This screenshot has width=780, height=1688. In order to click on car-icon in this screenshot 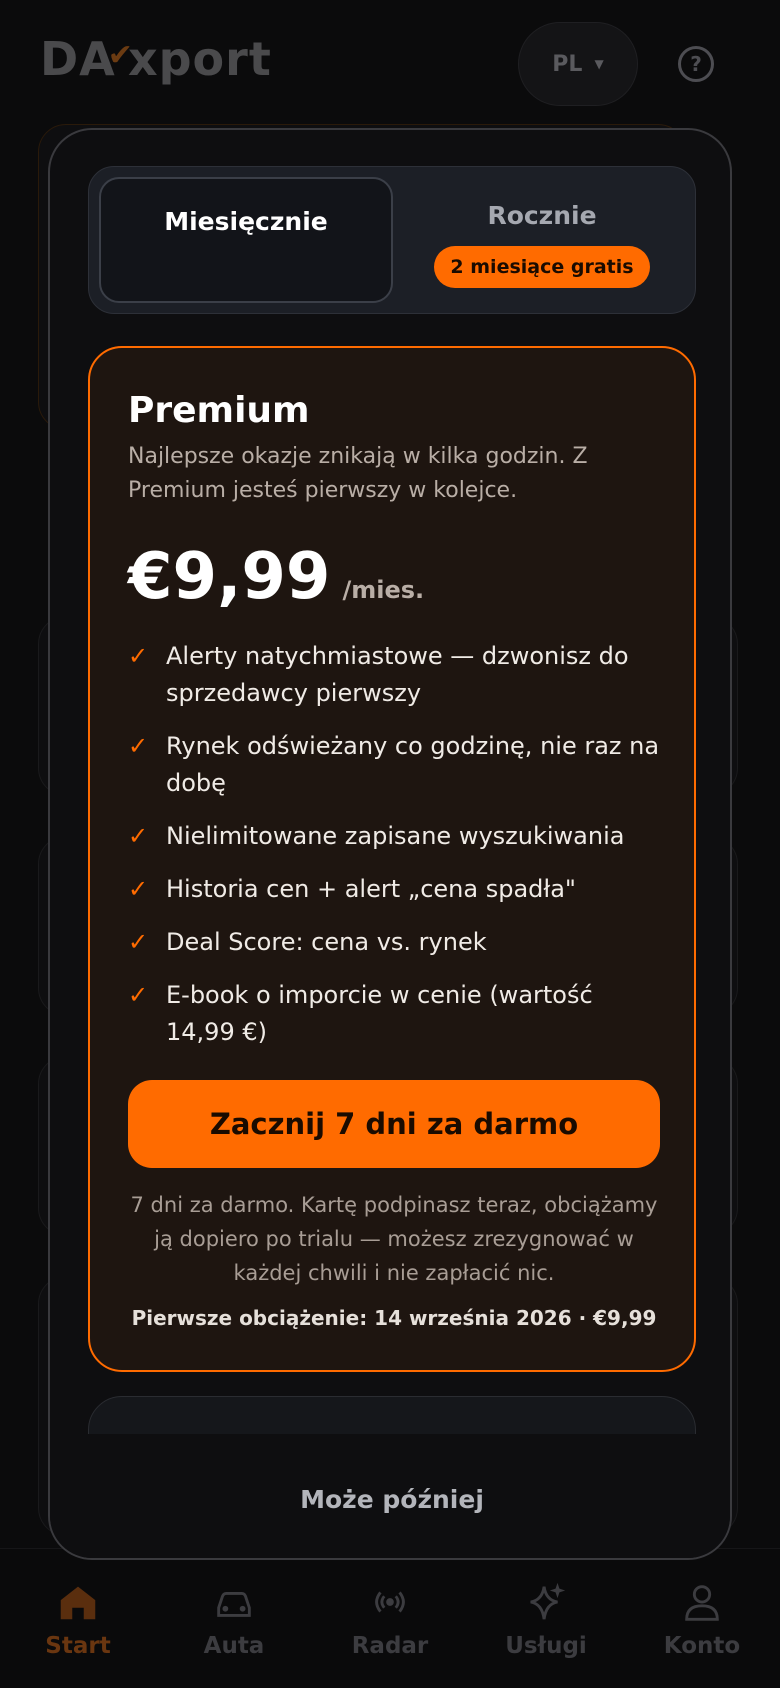, I will do `click(234, 1604)`.